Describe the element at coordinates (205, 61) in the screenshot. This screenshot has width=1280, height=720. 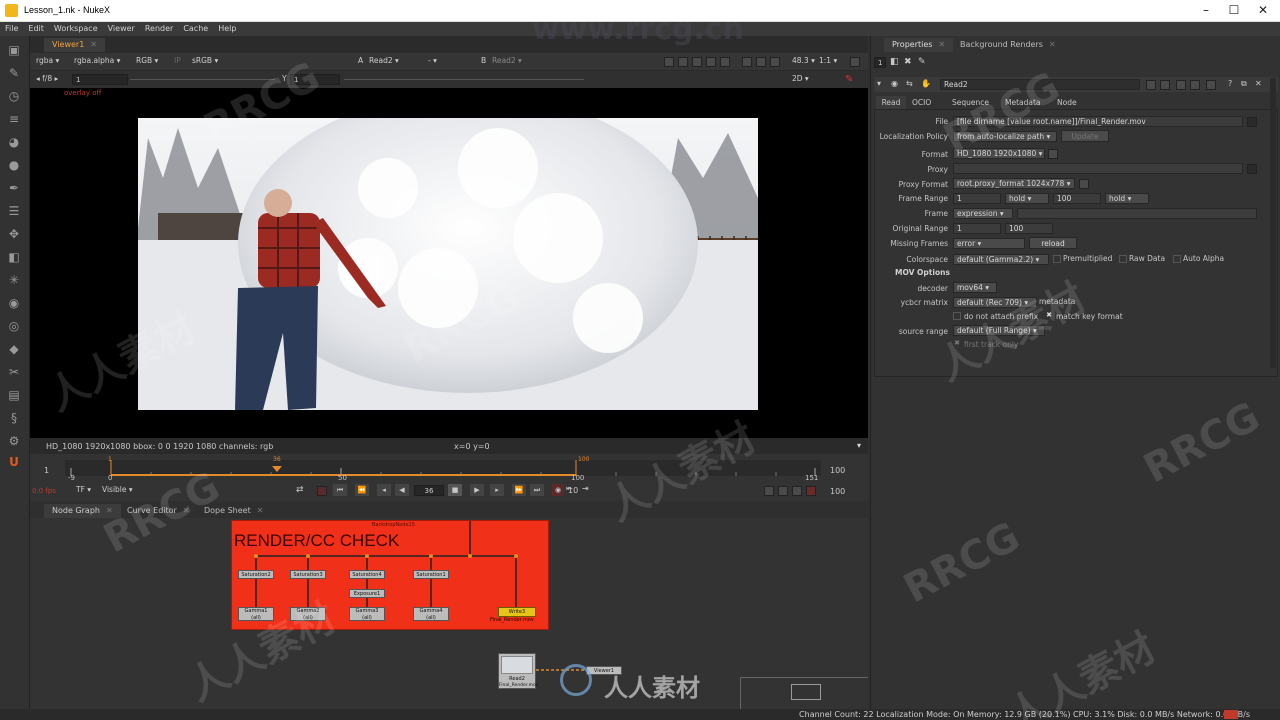
I see `lut-select: sRGB ▾` at that location.